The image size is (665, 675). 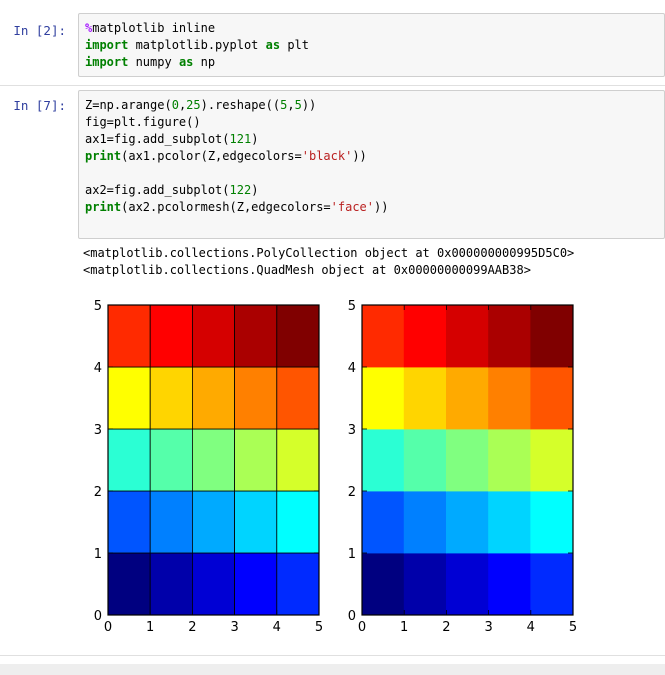 I want to click on x-tick-label: 3, so click(x=488, y=627).